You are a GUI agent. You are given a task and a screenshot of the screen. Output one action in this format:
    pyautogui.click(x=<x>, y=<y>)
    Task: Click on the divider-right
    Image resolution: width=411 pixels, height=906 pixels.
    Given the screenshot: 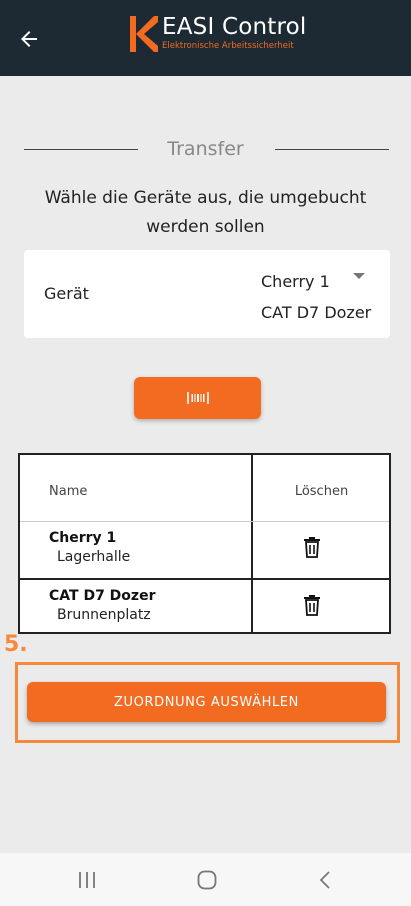 What is the action you would take?
    pyautogui.click(x=332, y=149)
    